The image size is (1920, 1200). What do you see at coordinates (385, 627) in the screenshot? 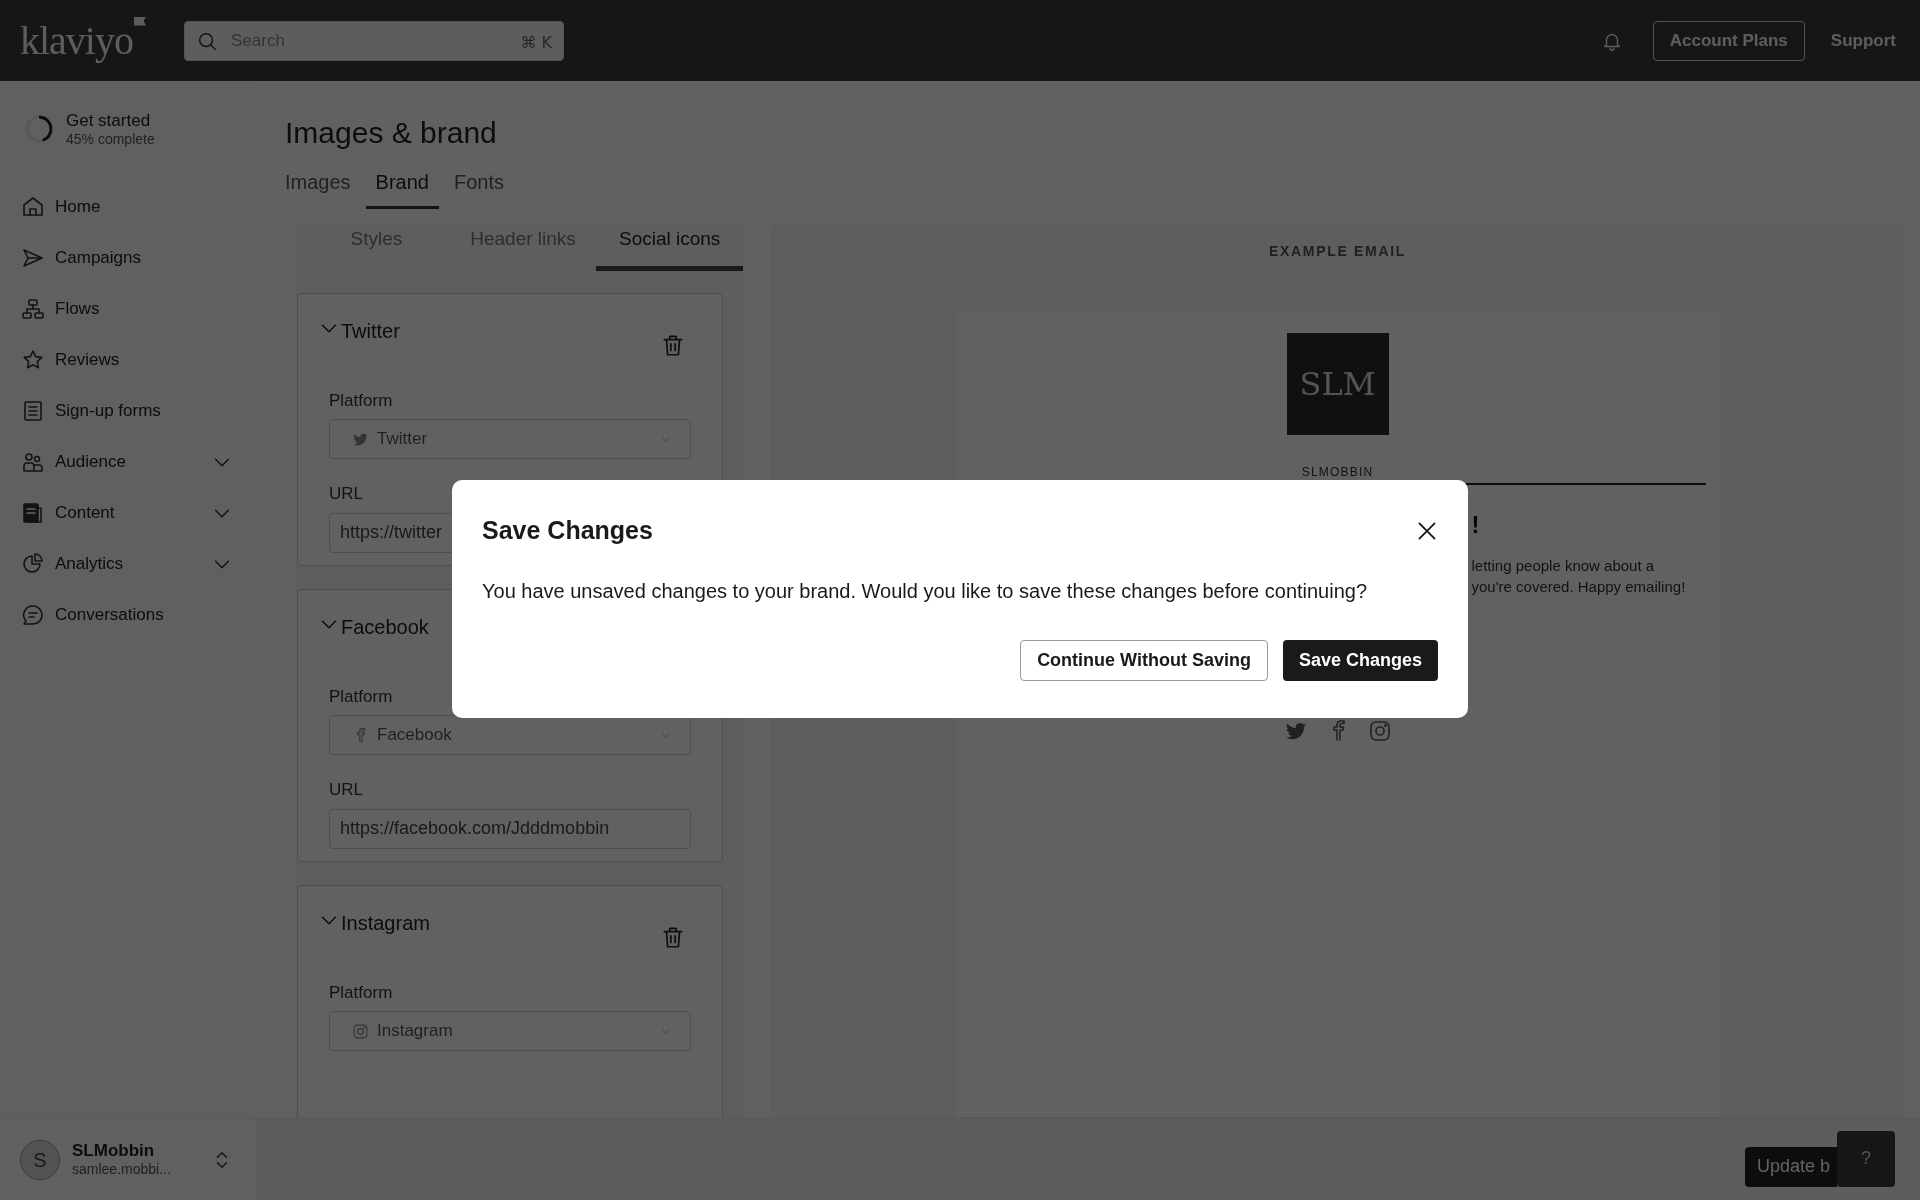
I see `card-title: Facebook` at bounding box center [385, 627].